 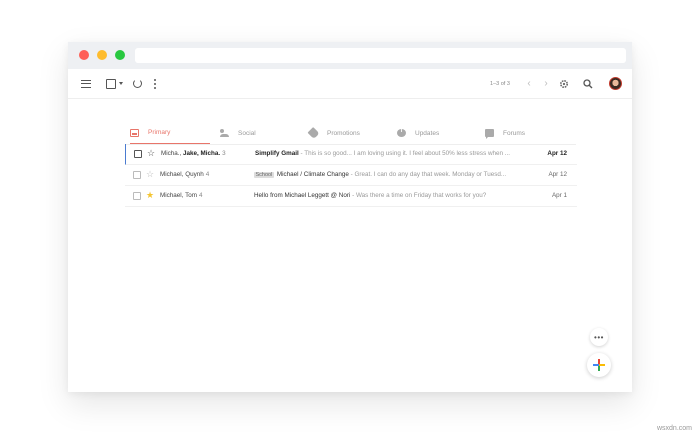 I want to click on more-actions-button: •••, so click(x=599, y=337).